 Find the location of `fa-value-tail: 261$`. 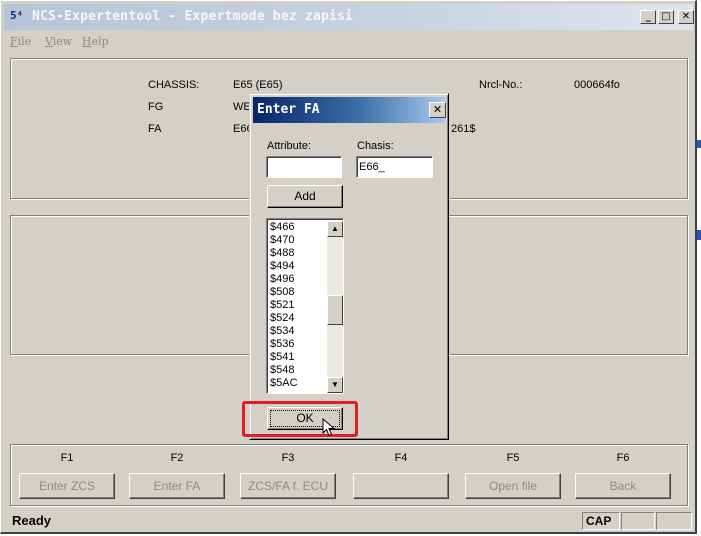

fa-value-tail: 261$ is located at coordinates (463, 129).